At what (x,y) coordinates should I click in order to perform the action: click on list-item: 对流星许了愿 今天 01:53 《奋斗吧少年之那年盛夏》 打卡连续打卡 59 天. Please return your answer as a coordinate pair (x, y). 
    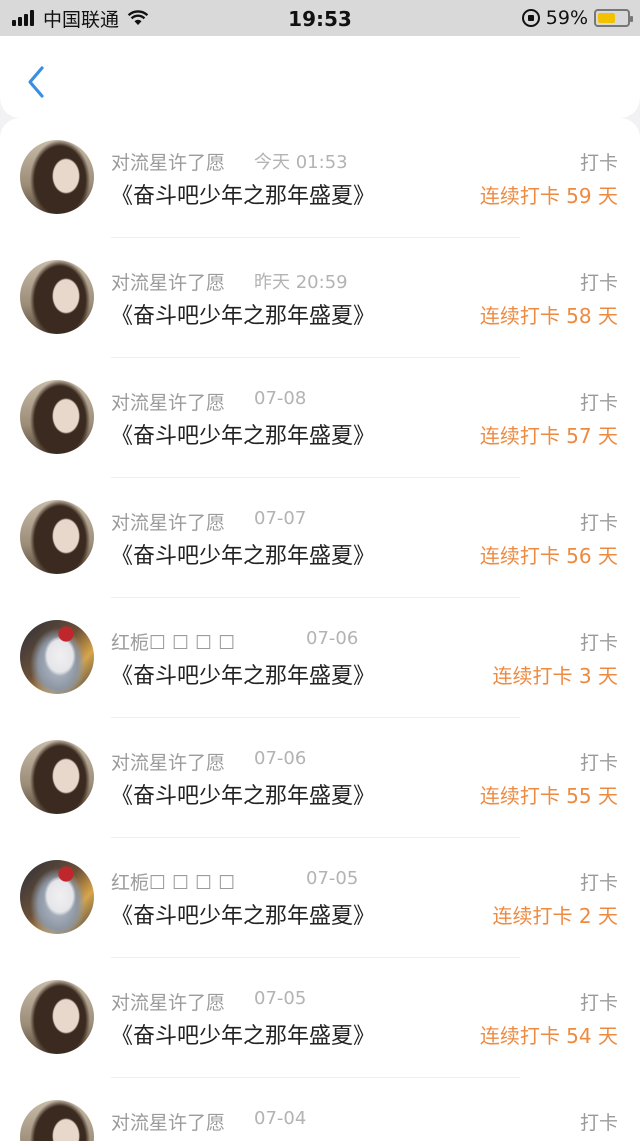
    Looking at the image, I should click on (320, 178).